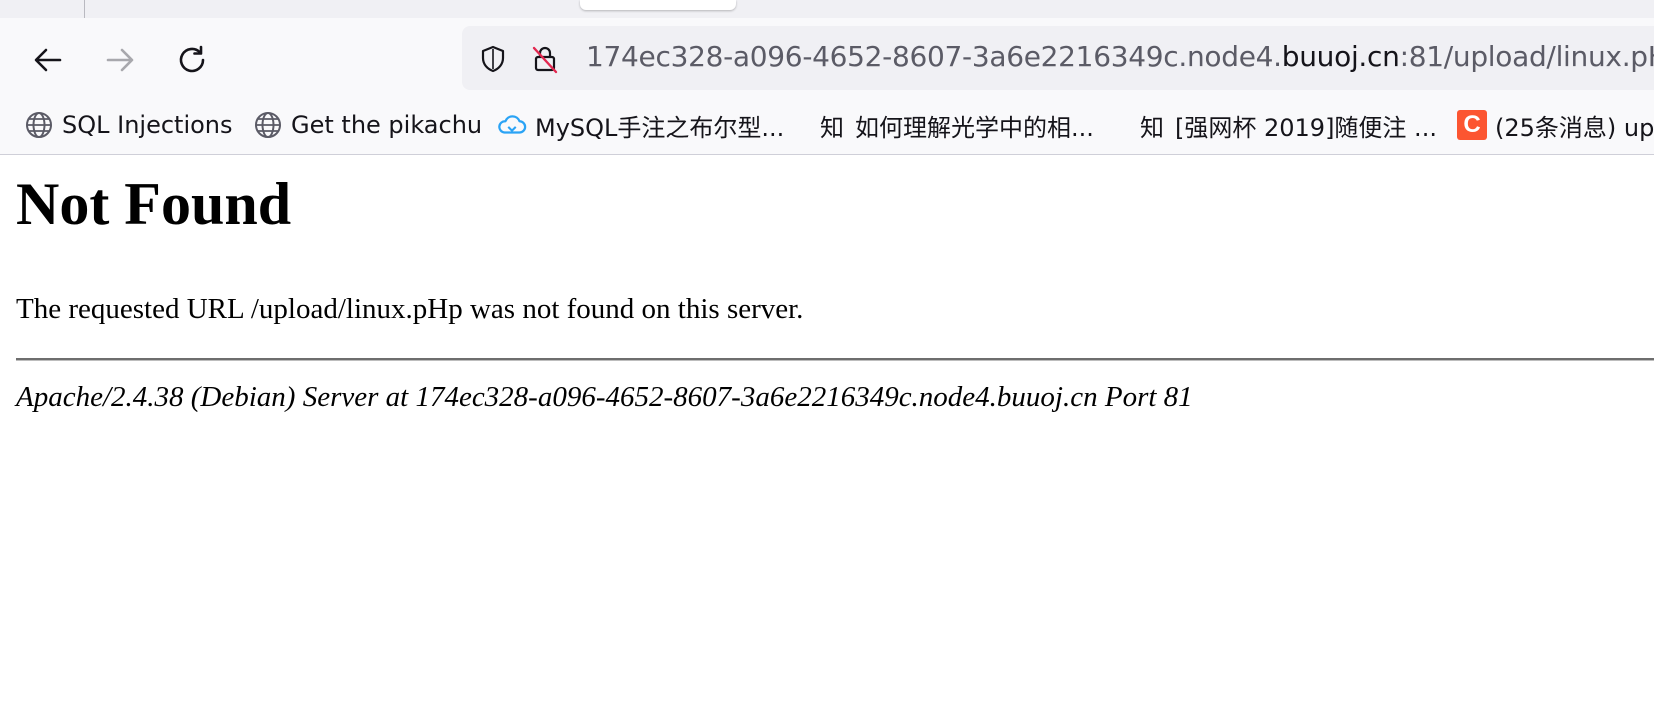 This screenshot has height=721, width=1654. Describe the element at coordinates (835, 359) in the screenshot. I see `divider` at that location.